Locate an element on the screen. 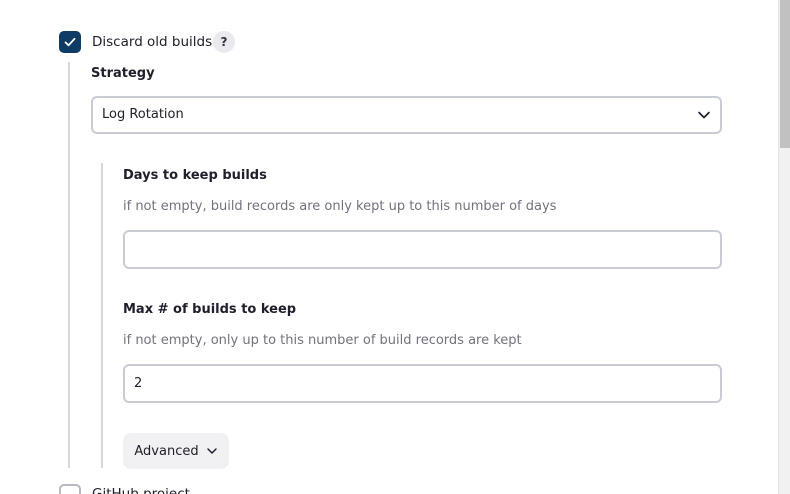  discard-old-builds-checkbox is located at coordinates (70, 42).